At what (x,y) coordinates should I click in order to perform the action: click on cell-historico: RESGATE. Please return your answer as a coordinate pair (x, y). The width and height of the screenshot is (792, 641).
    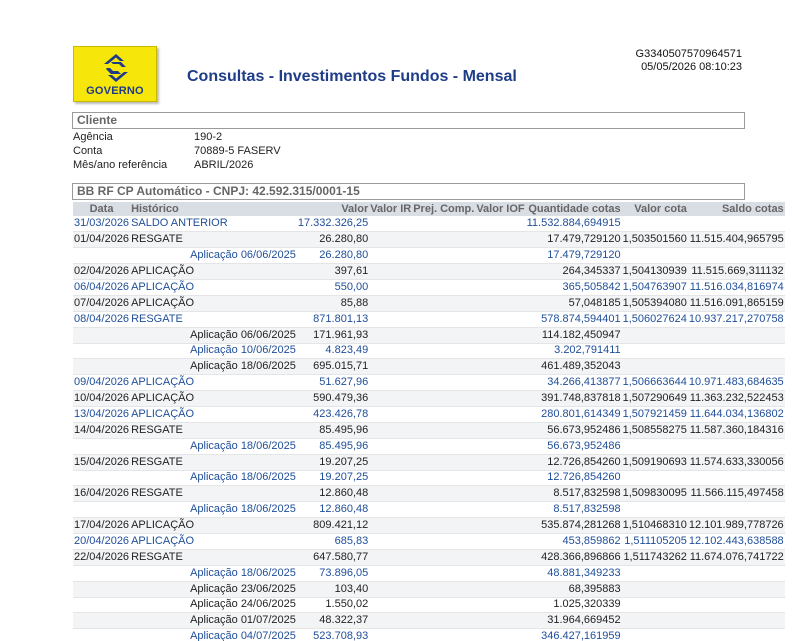
    Looking at the image, I should click on (213, 240).